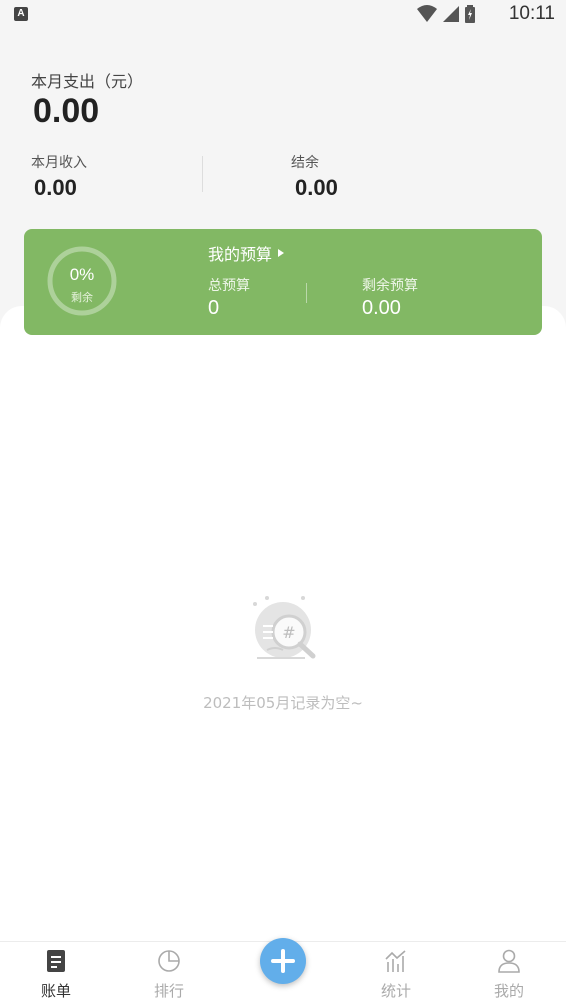  I want to click on battery-icon, so click(470, 14).